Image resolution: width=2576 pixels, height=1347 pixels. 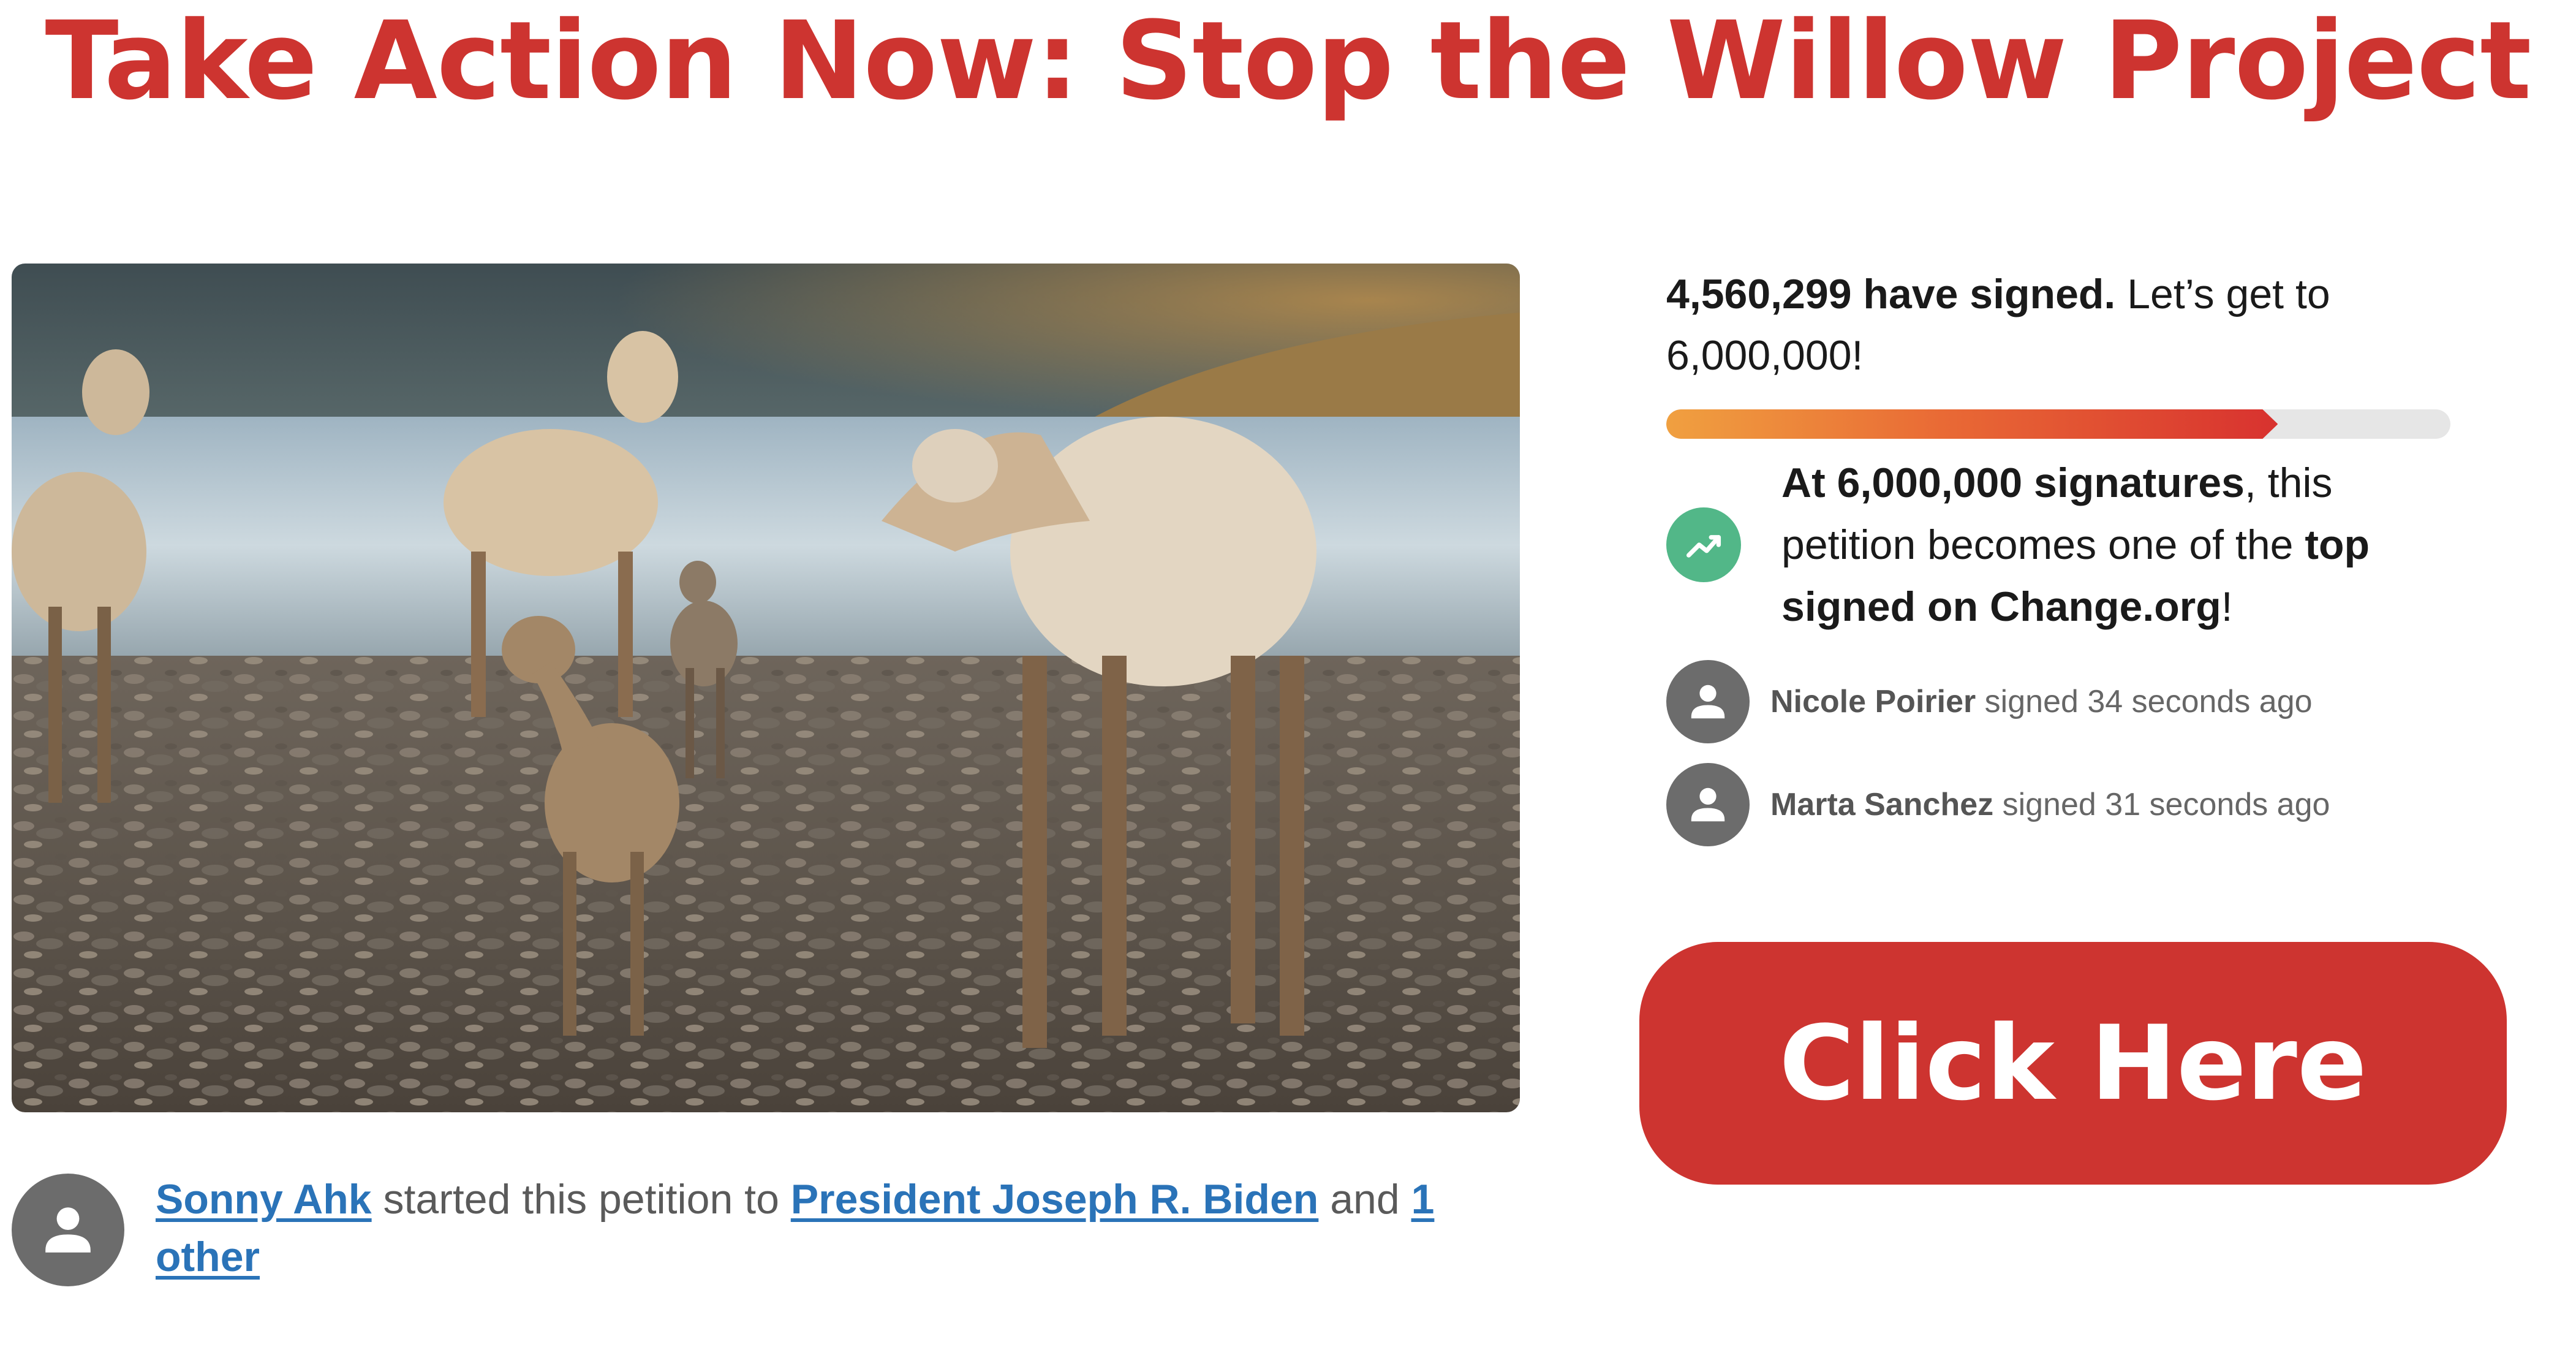 What do you see at coordinates (1364, 1199) in the screenshot?
I see `and-text: and` at bounding box center [1364, 1199].